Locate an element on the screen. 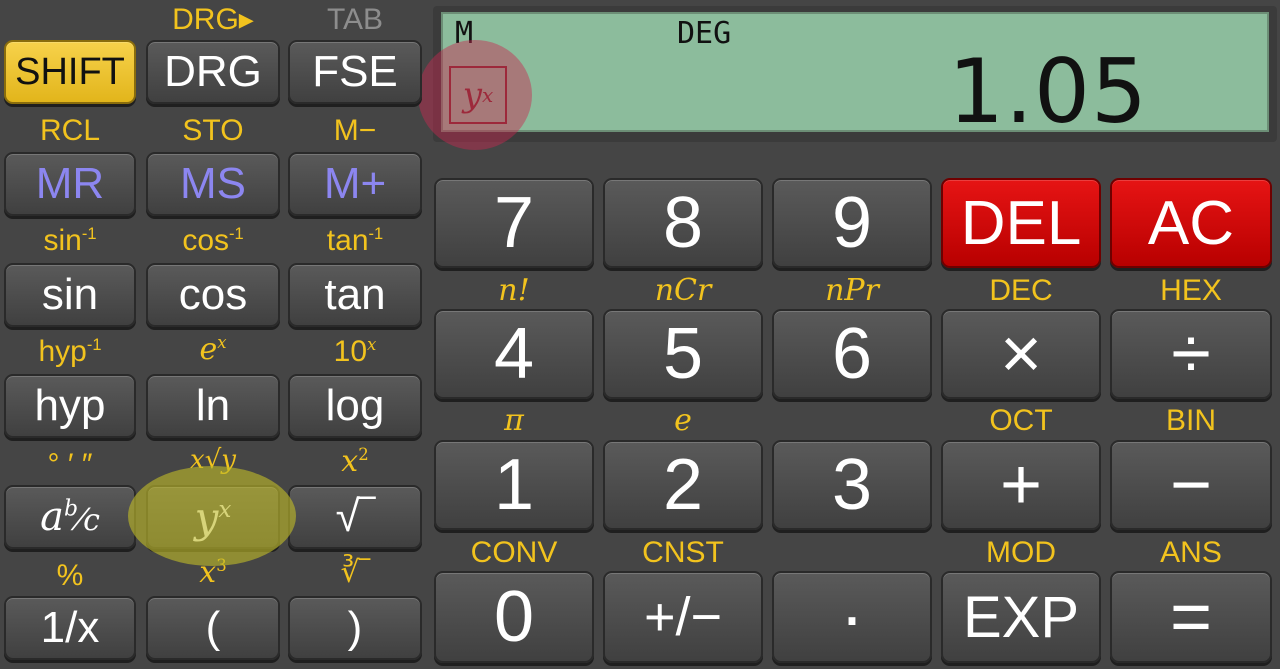 This screenshot has width=1280, height=669. asin-label: sin-1 is located at coordinates (70, 240).